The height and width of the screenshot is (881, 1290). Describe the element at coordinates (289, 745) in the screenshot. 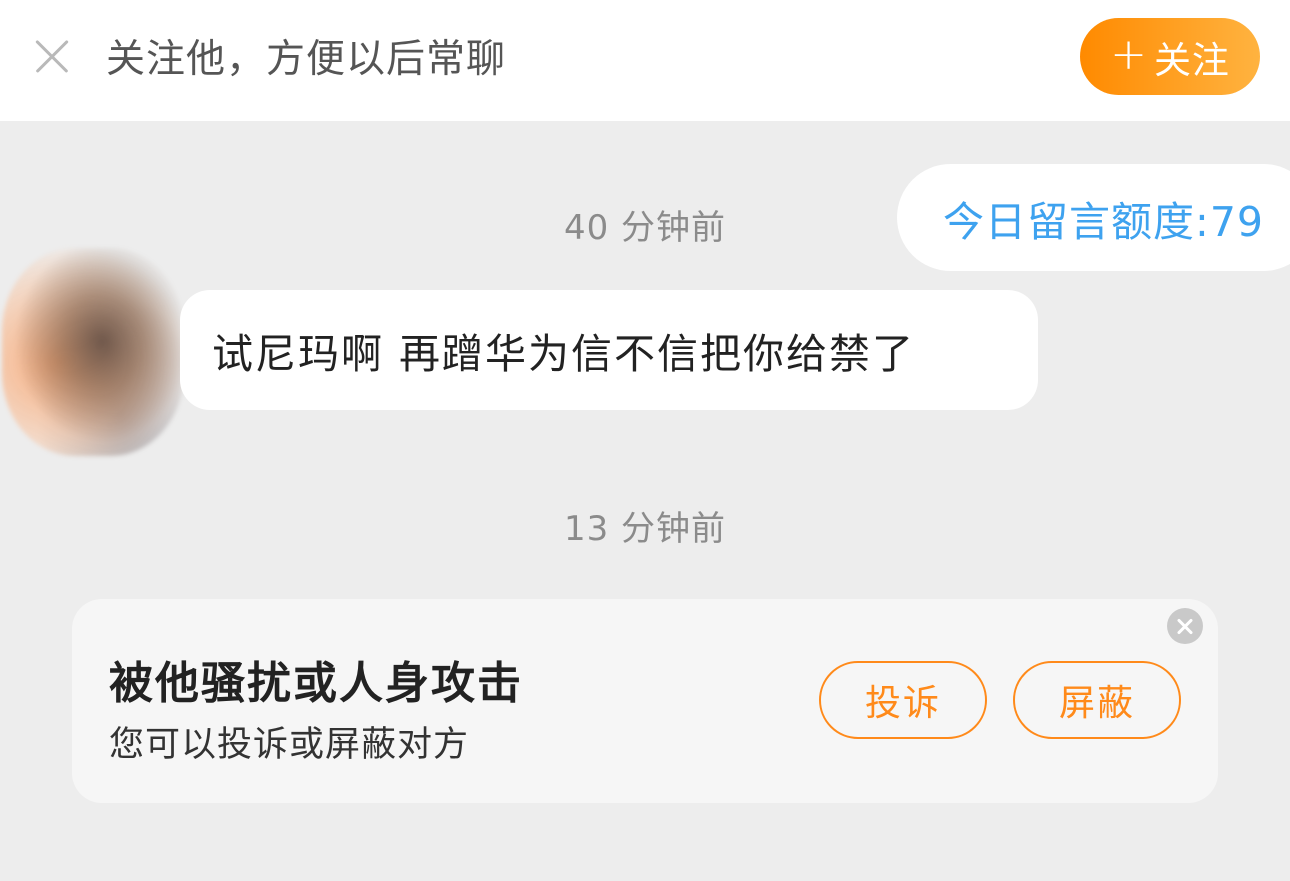

I see `card-subtitle: 您可以投诉或屏蔽对方` at that location.